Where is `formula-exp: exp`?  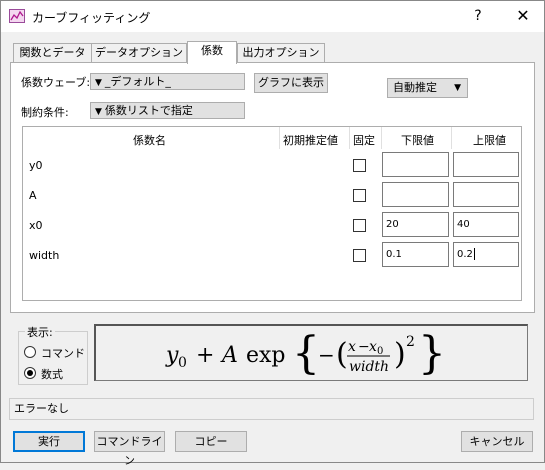
formula-exp: exp is located at coordinates (266, 355).